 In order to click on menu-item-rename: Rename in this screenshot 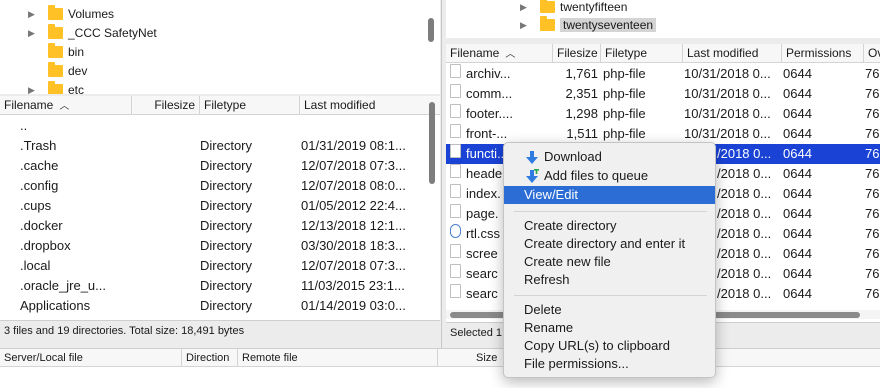, I will do `click(609, 328)`.